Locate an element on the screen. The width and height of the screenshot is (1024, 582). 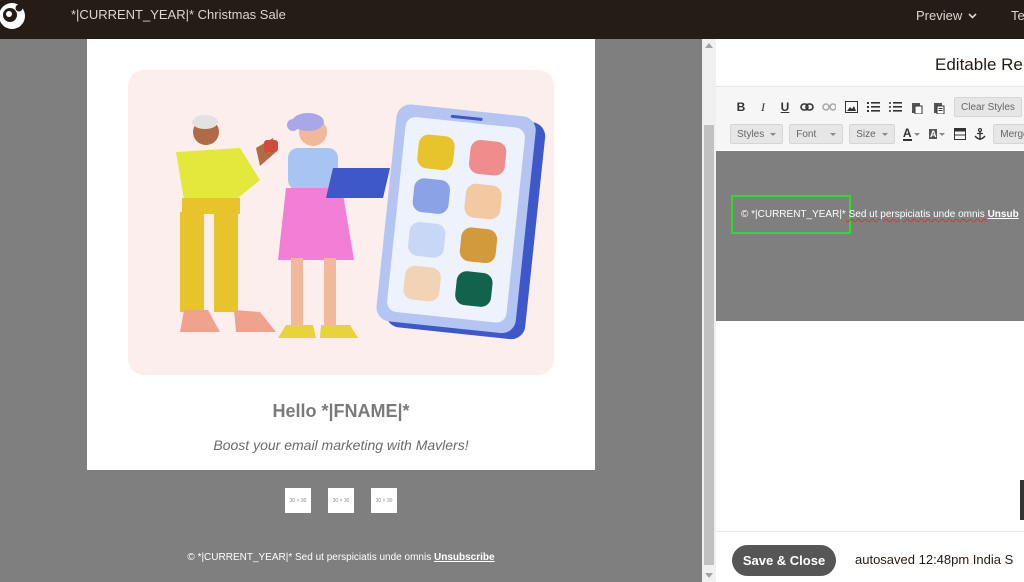
edge-indicator is located at coordinates (1022, 500).